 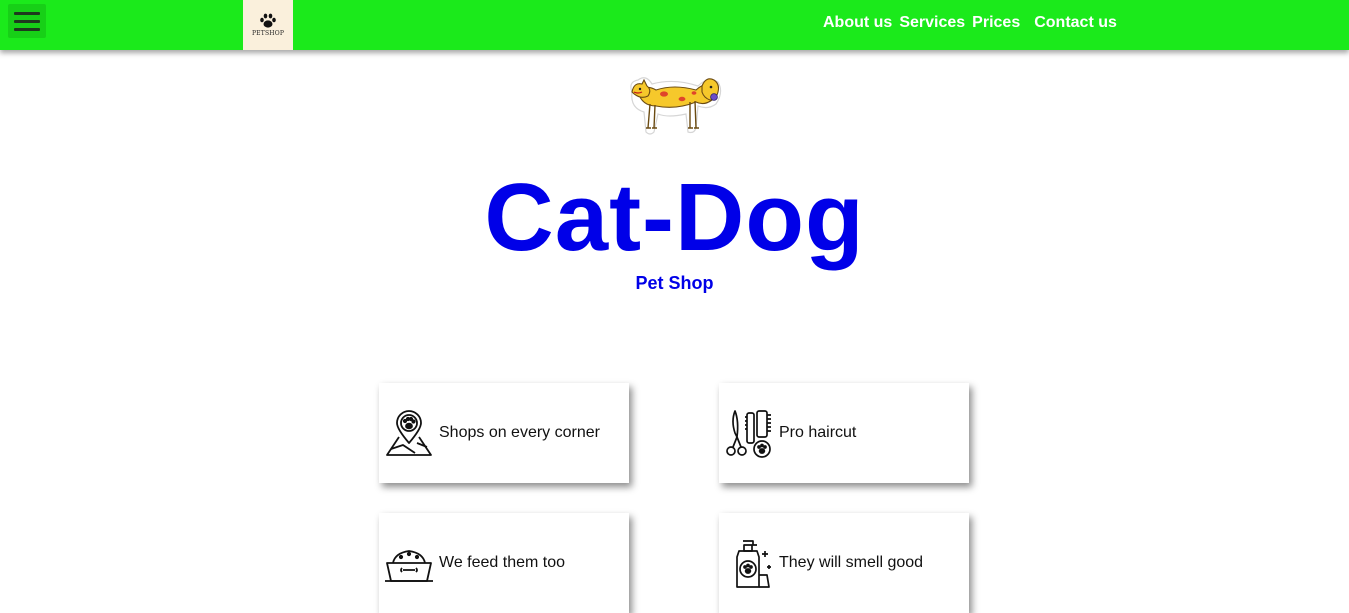 I want to click on paw-icon, so click(x=268, y=20).